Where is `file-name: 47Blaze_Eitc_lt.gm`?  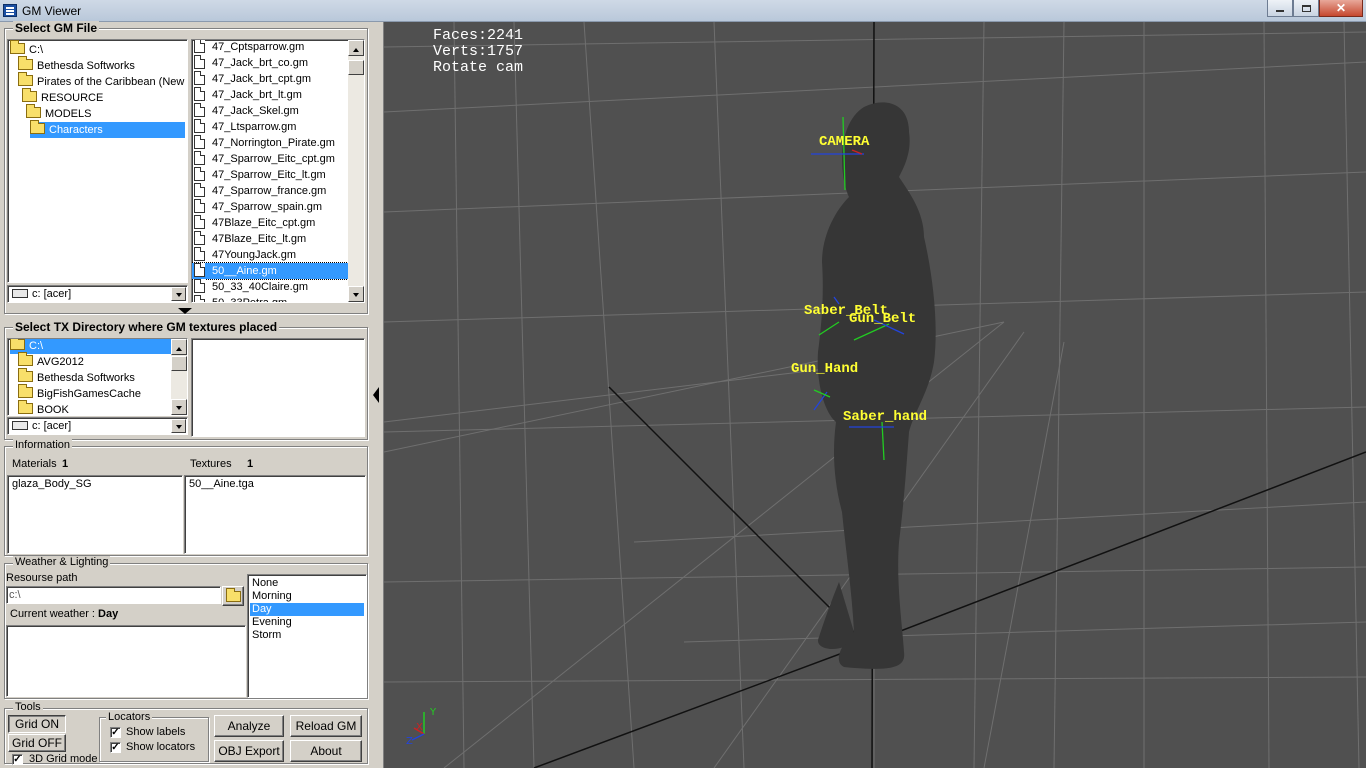 file-name: 47Blaze_Eitc_lt.gm is located at coordinates (259, 239).